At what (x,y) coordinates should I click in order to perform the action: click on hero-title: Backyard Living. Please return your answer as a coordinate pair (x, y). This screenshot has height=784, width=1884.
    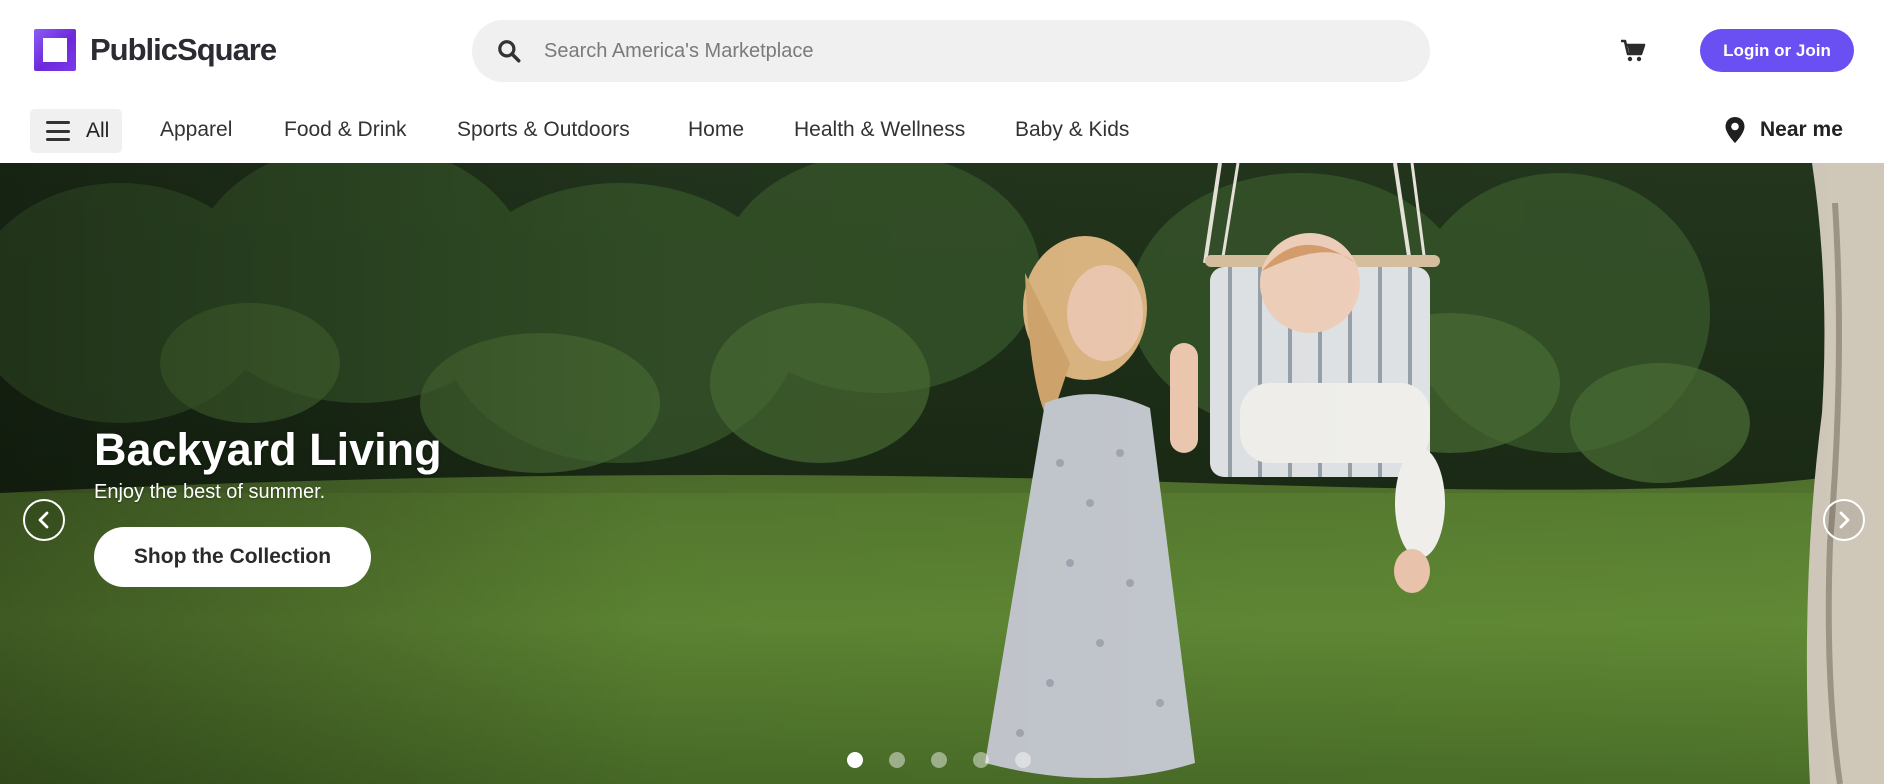
    Looking at the image, I should click on (268, 449).